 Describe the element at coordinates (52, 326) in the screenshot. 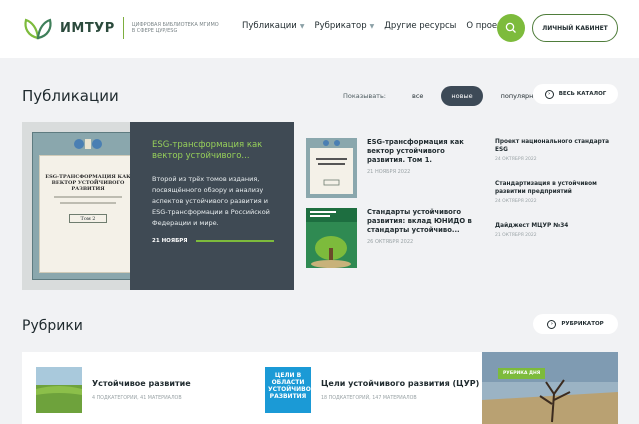

I see `rubrics-title: Рубрики` at that location.